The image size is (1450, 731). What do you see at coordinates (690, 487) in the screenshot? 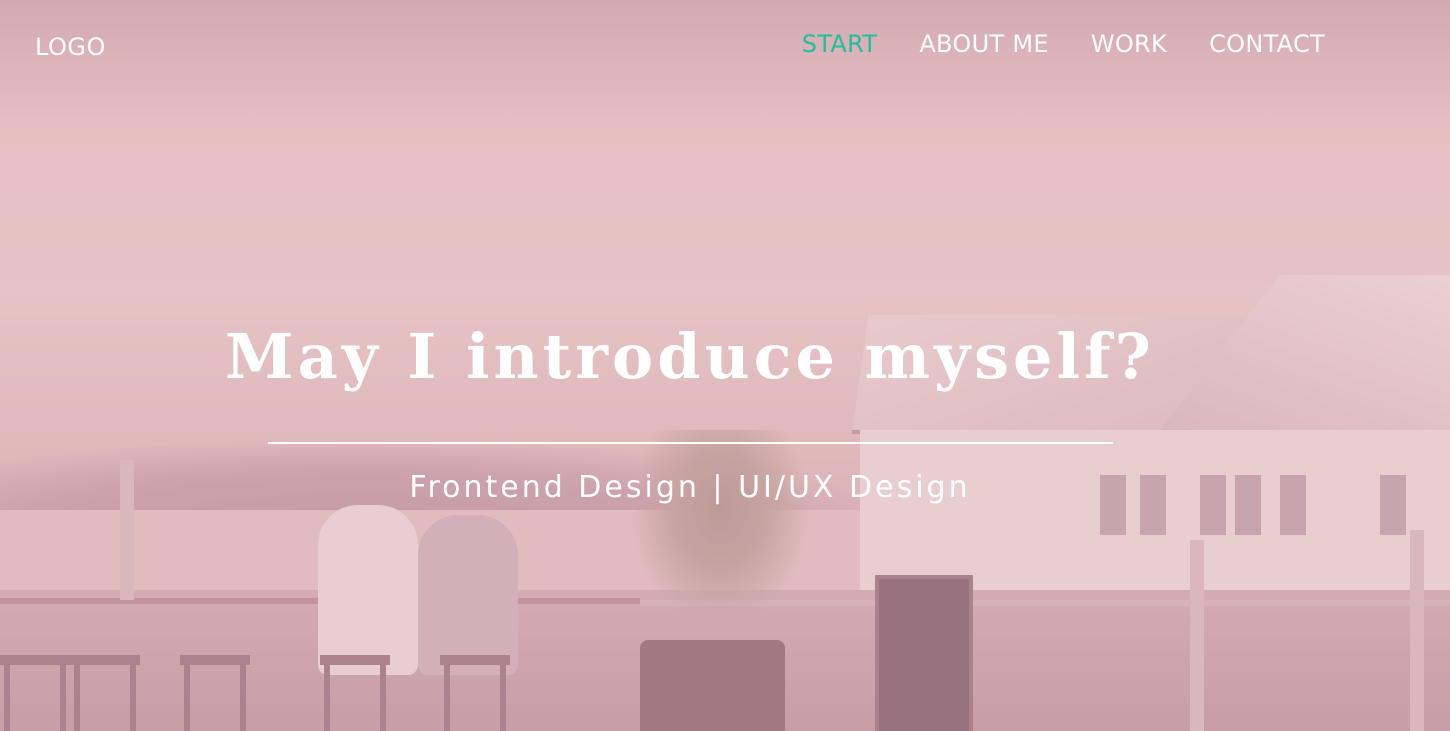
I see `hero-subtitle: Frontend Design | UI/UX Design` at bounding box center [690, 487].